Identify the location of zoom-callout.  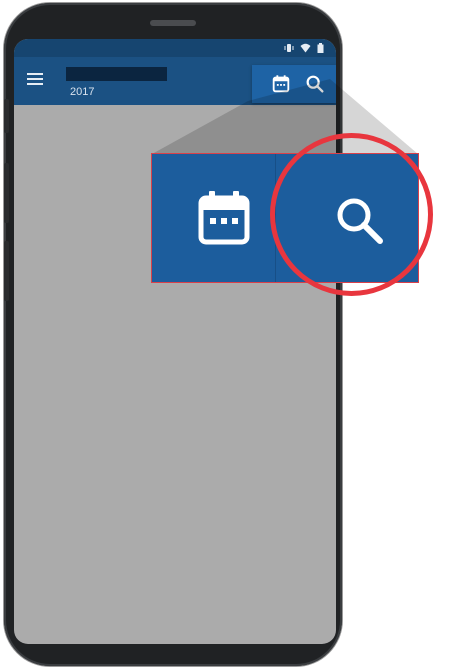
(285, 218).